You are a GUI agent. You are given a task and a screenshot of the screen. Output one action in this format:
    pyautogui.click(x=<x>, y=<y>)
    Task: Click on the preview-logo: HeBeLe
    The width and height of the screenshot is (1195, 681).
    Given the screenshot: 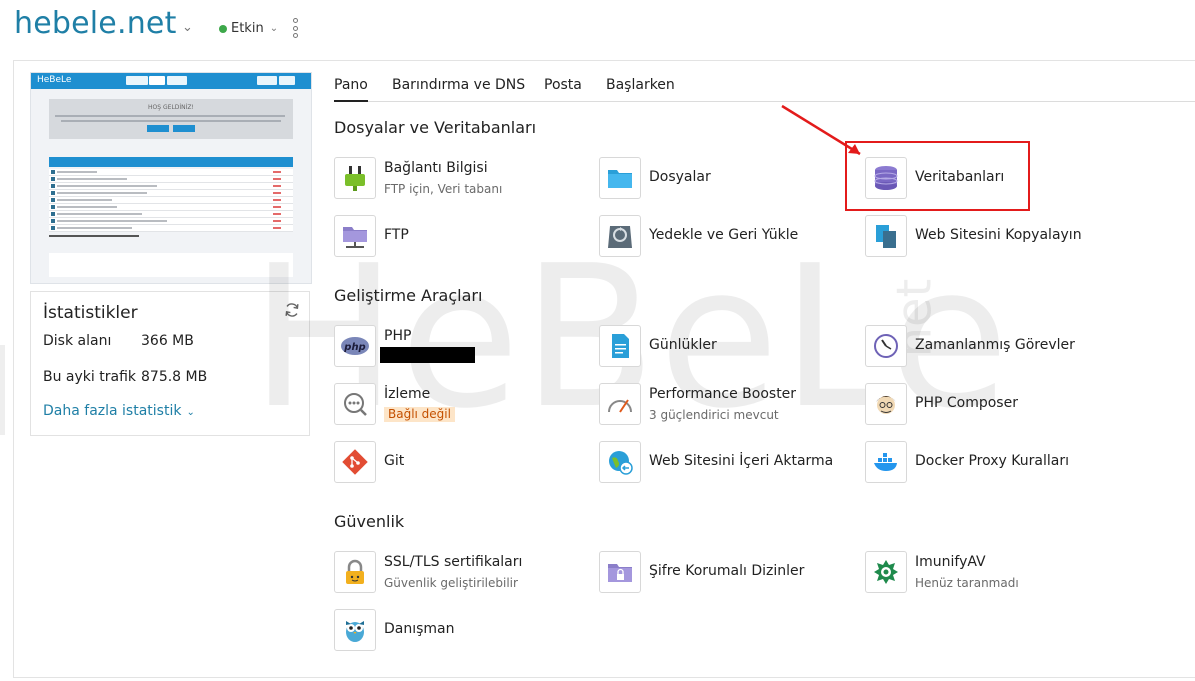 What is the action you would take?
    pyautogui.click(x=54, y=80)
    